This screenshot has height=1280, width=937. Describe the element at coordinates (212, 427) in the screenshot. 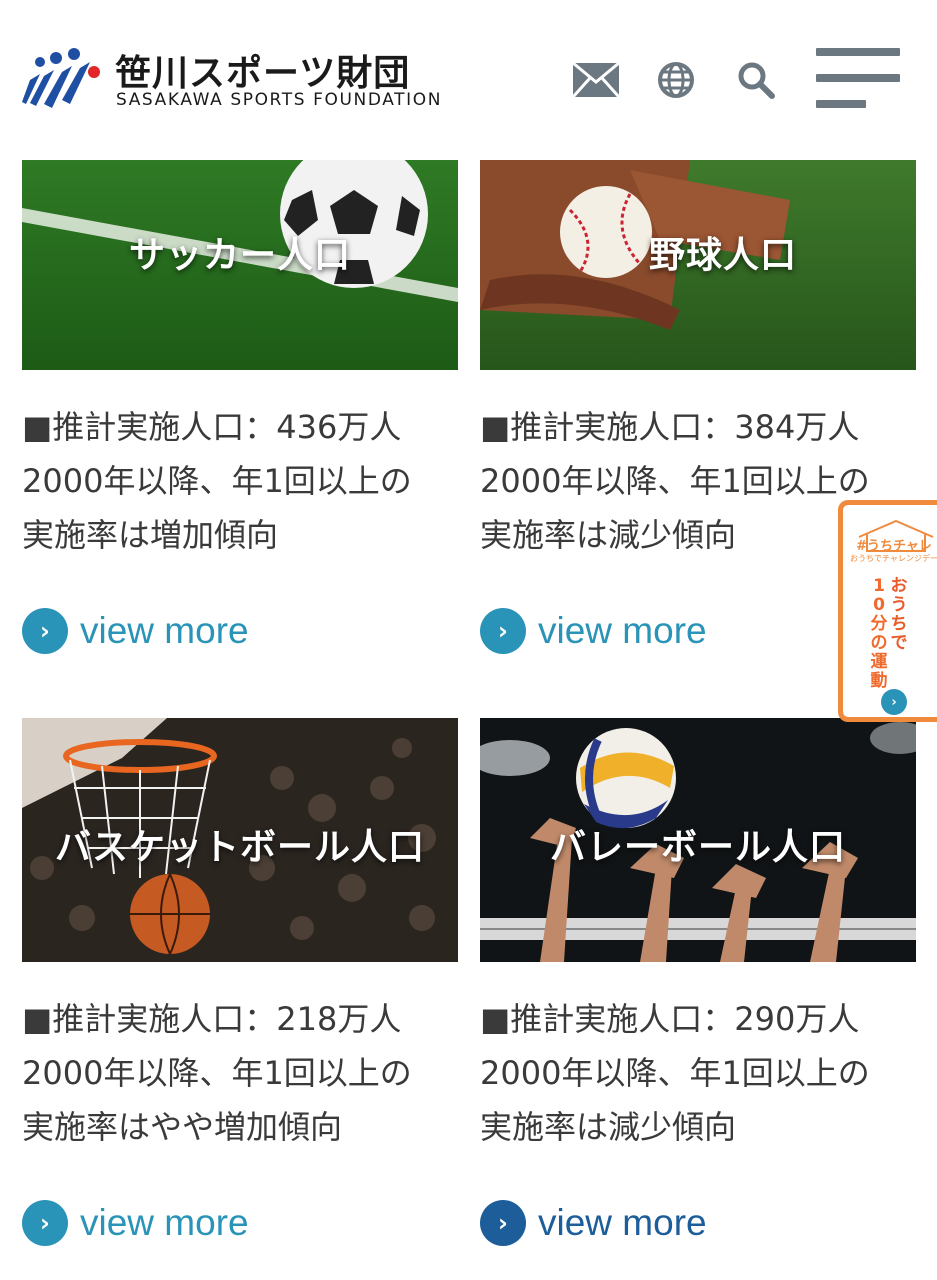

I see `card-desc-line: ■推計実施人口：436万人` at that location.